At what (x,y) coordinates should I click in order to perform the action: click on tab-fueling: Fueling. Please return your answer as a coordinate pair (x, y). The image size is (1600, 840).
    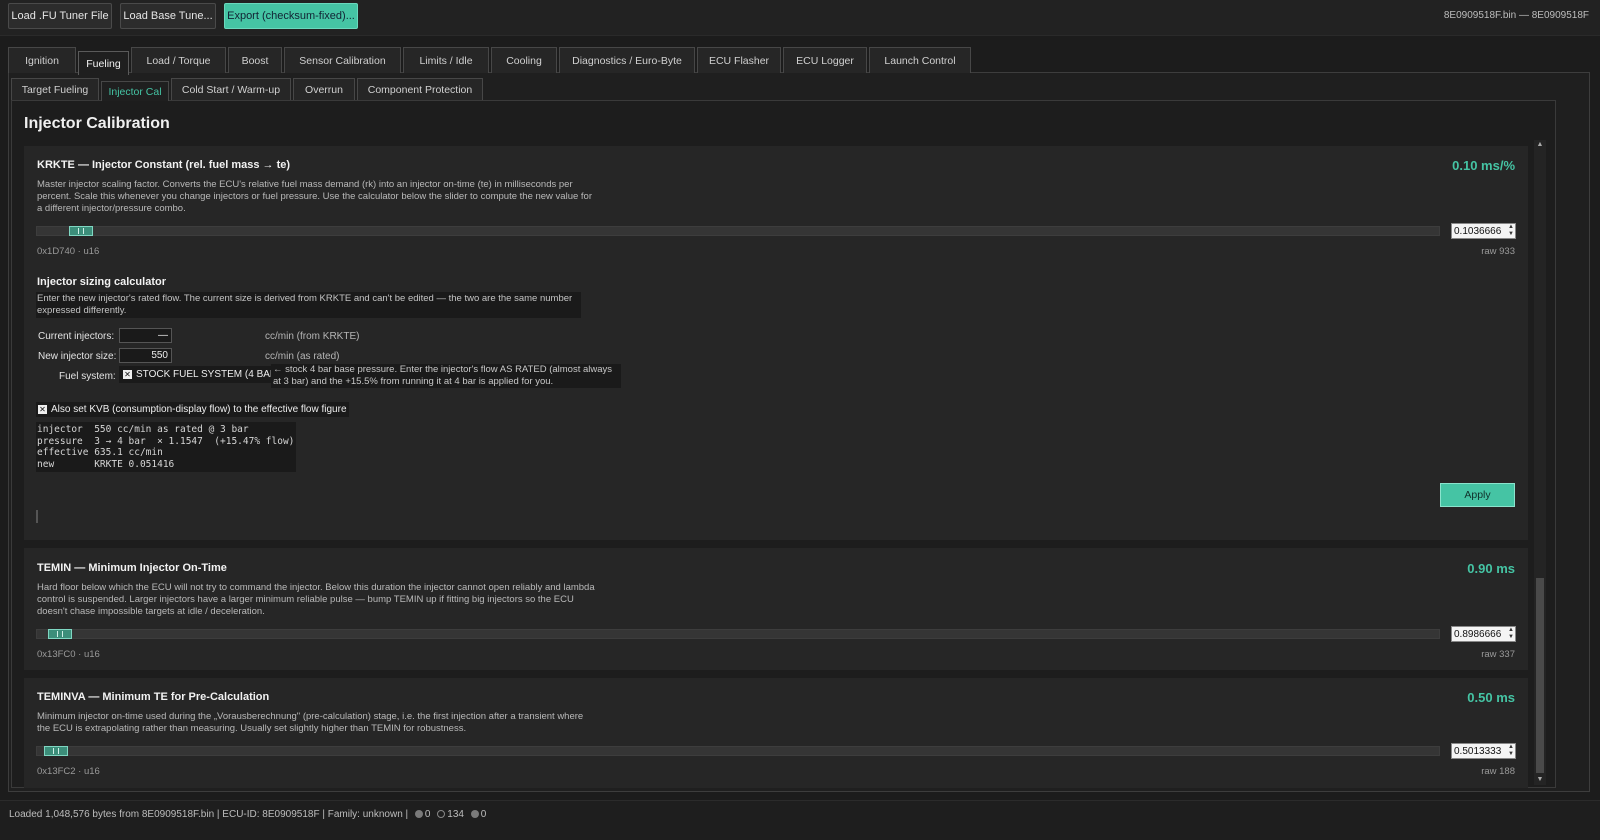
    Looking at the image, I should click on (103, 63).